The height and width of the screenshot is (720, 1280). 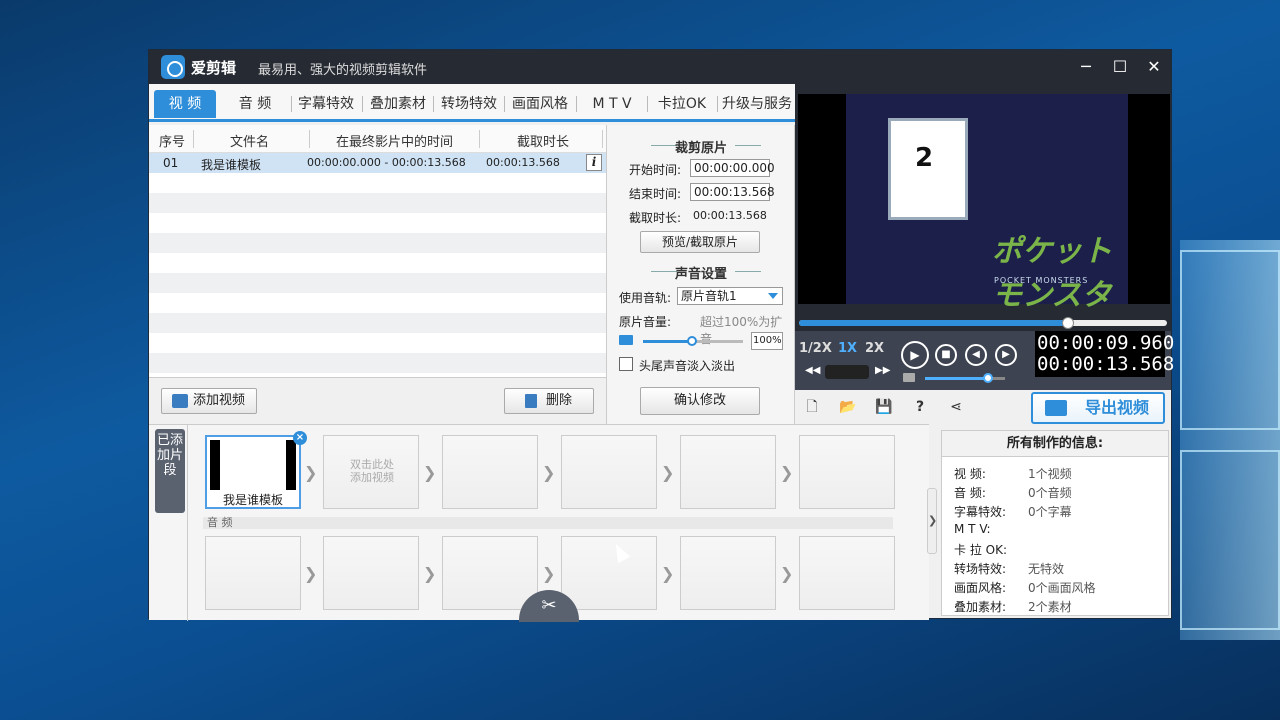 What do you see at coordinates (882, 370) in the screenshot?
I see `fast-forward-icon: ▶▶` at bounding box center [882, 370].